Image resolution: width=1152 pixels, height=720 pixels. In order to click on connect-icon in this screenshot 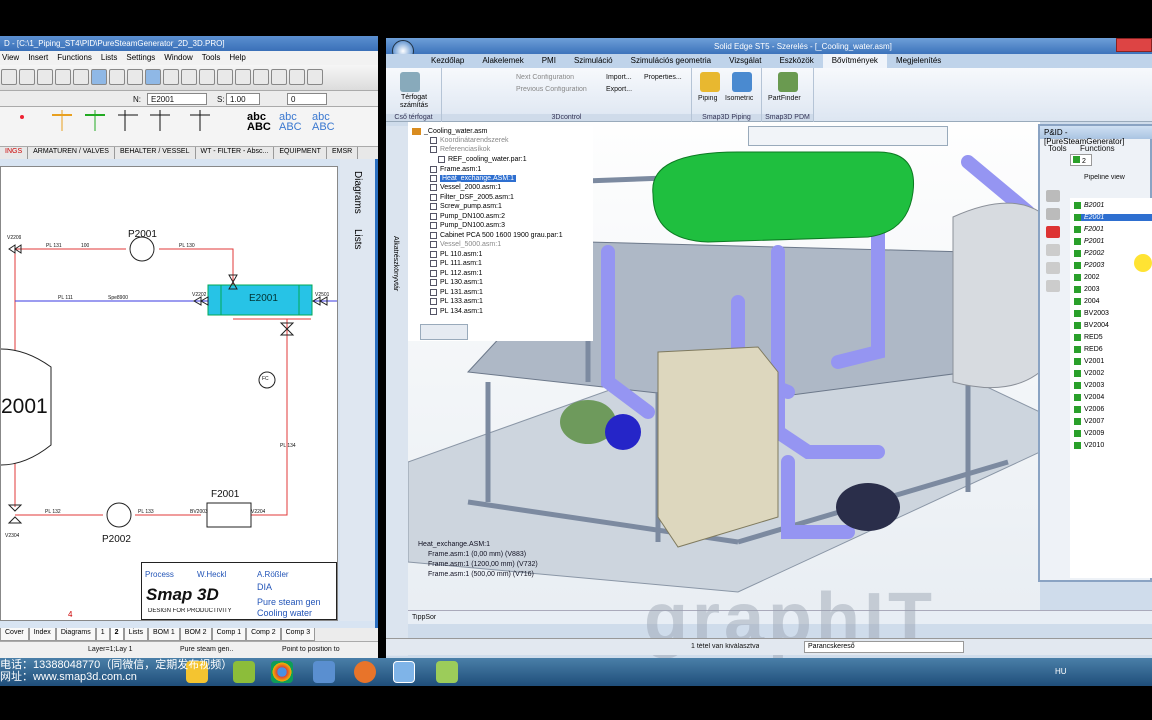, I will do `click(135, 77)`.